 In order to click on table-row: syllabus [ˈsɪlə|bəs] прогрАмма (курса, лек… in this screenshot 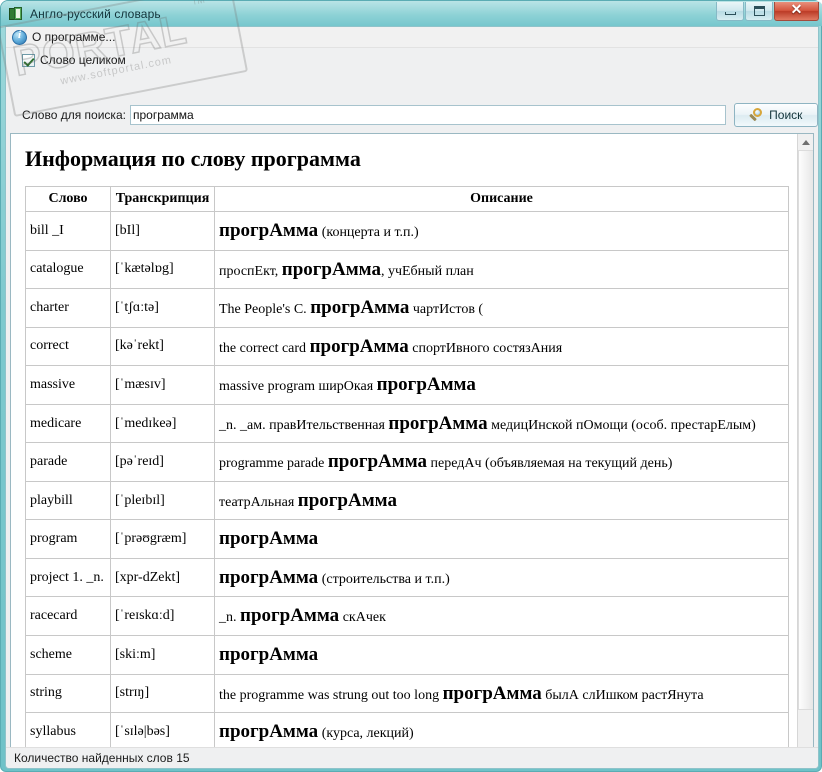, I will do `click(407, 732)`.